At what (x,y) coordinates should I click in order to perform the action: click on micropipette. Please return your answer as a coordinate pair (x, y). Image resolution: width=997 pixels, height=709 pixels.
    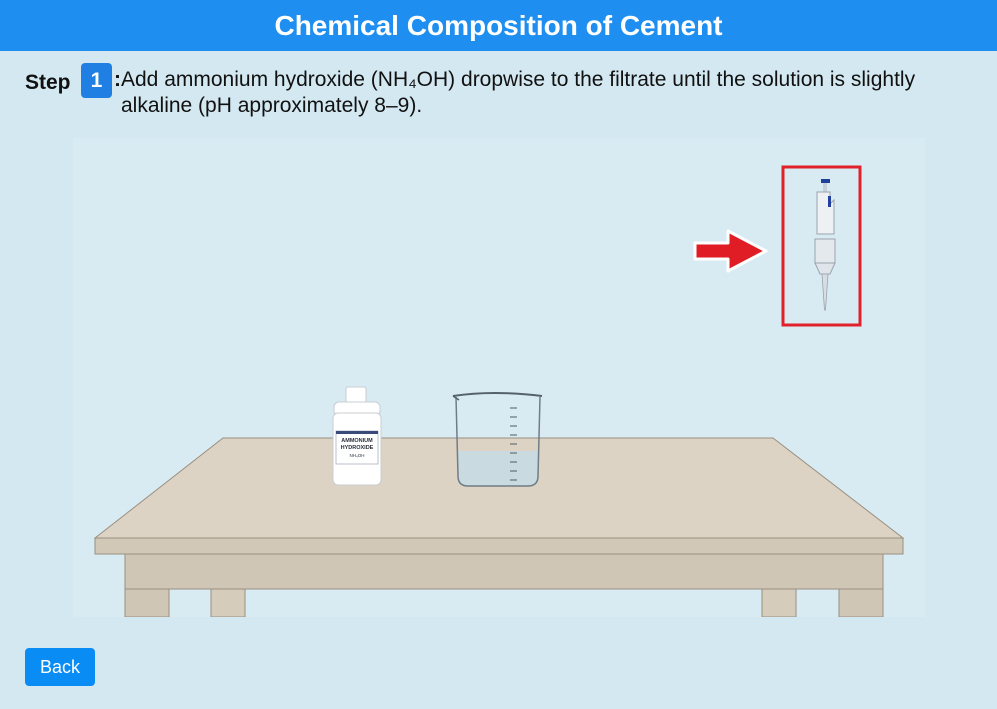
    Looking at the image, I should click on (825, 245).